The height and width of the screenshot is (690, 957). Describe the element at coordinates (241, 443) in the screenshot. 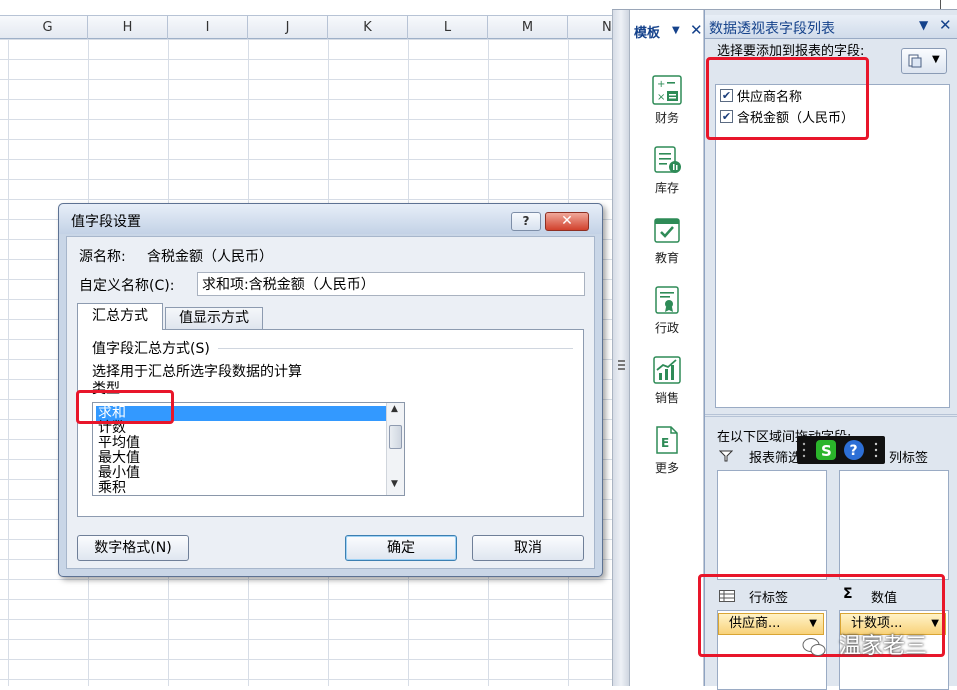

I see `list-item-average: 平均值` at that location.